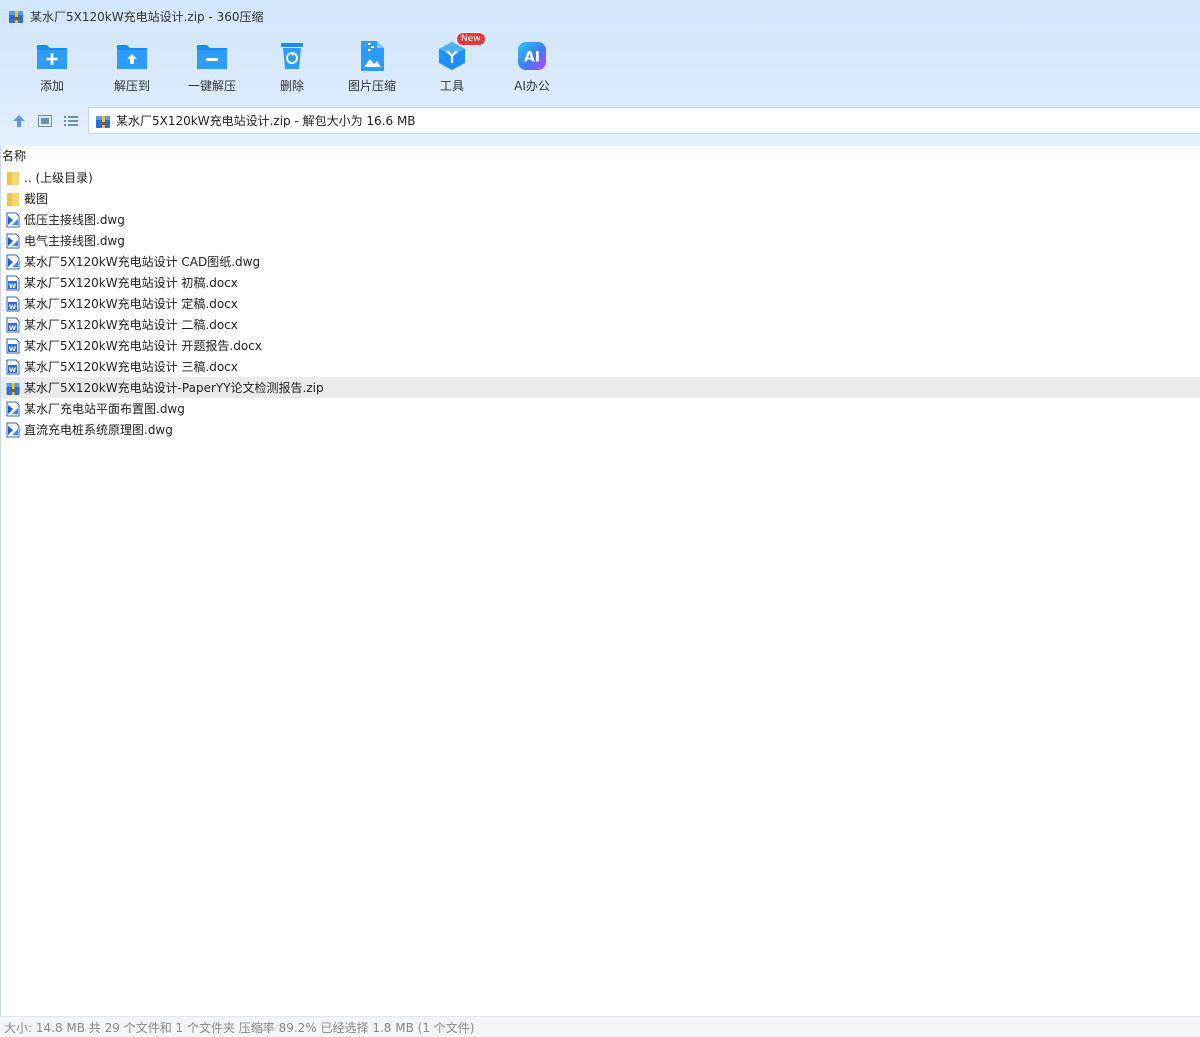 The height and width of the screenshot is (1037, 1200). What do you see at coordinates (600, 177) in the screenshot?
I see `folder-row: .. (上级目录)` at bounding box center [600, 177].